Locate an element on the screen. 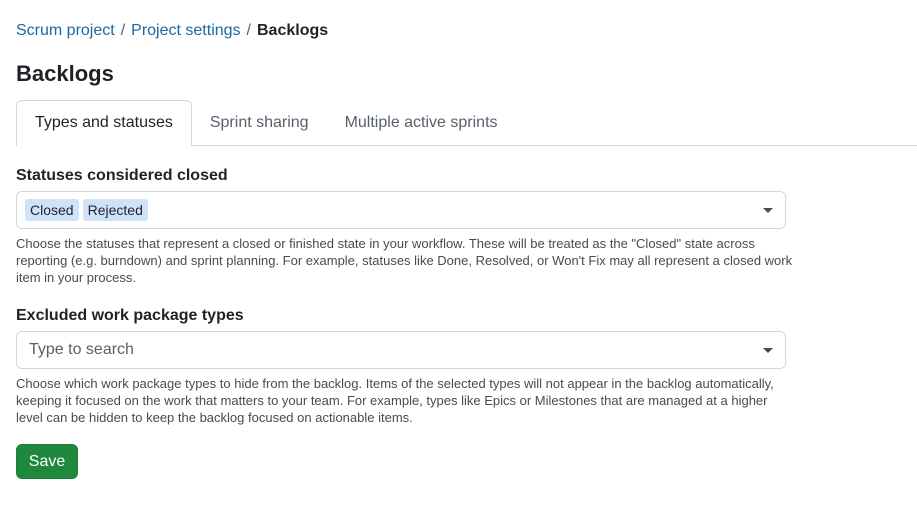 The height and width of the screenshot is (522, 917). status-chip-rejected: Rejected is located at coordinates (115, 210).